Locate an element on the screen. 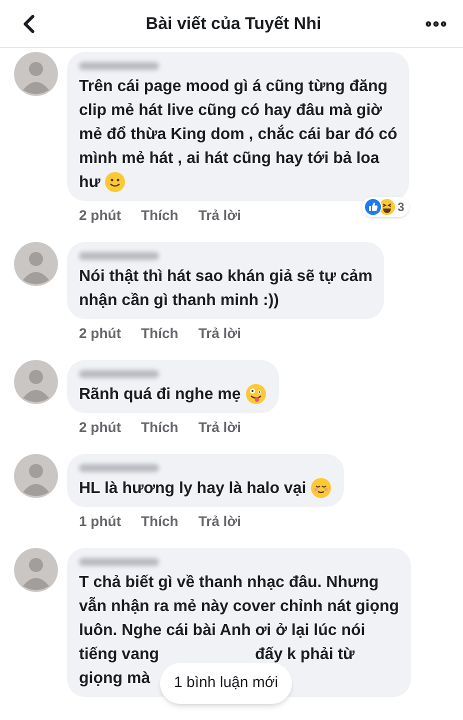  tongue-face-icon is located at coordinates (255, 394).